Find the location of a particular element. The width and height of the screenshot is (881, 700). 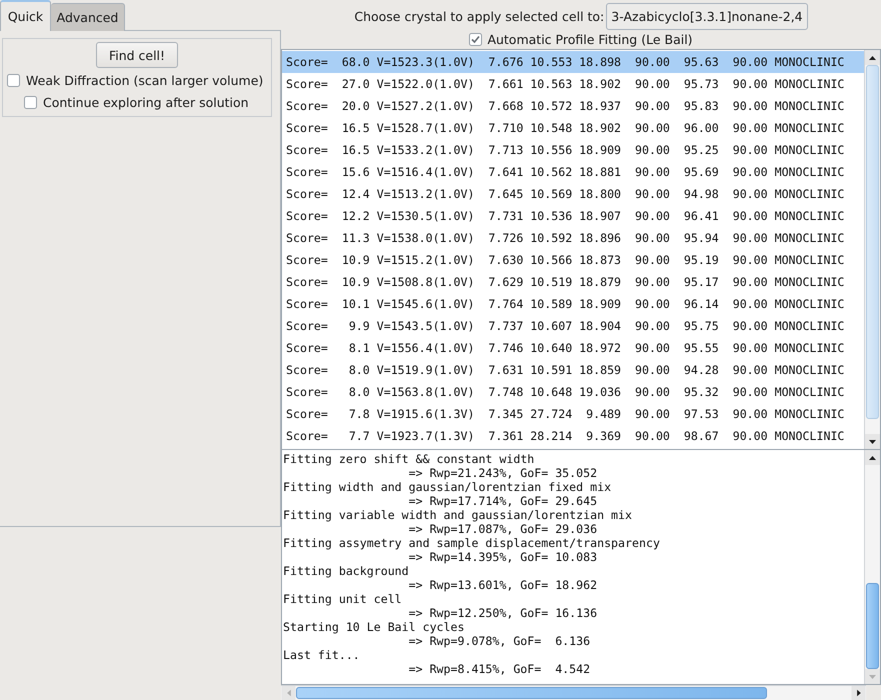

log-line: Fitting assymetry and sample displacement/transparency is located at coordinates (472, 543).